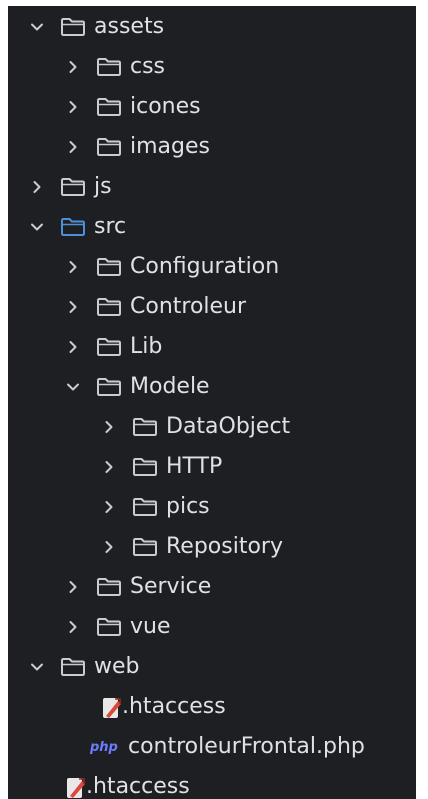 Image resolution: width=428 pixels, height=799 pixels. What do you see at coordinates (171, 586) in the screenshot?
I see `tree-item-label: Service` at bounding box center [171, 586].